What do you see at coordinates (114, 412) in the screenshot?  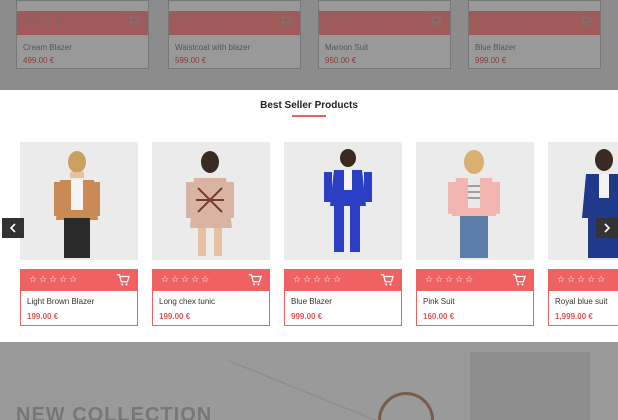 I see `banner-heading: NEW COLLECTION` at bounding box center [114, 412].